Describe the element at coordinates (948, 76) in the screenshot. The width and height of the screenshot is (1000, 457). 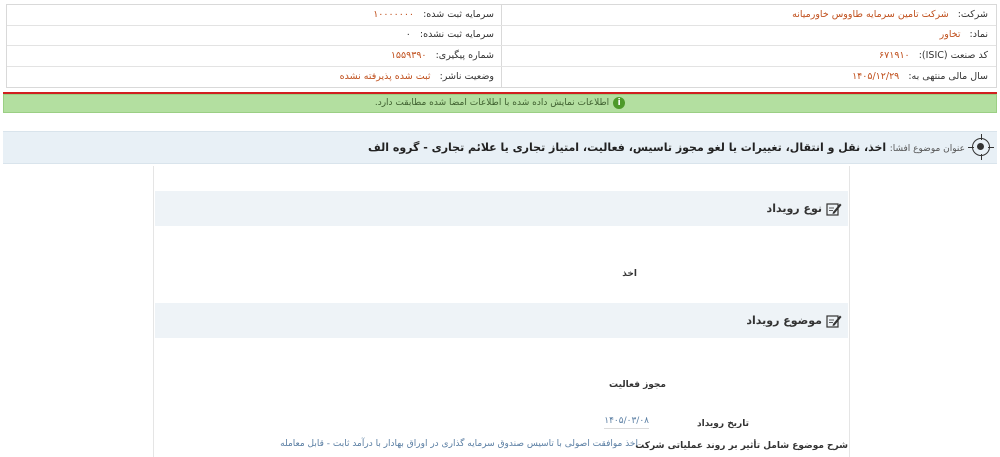
I see `fiscal-year-label: سال مالی منتهی به:` at that location.